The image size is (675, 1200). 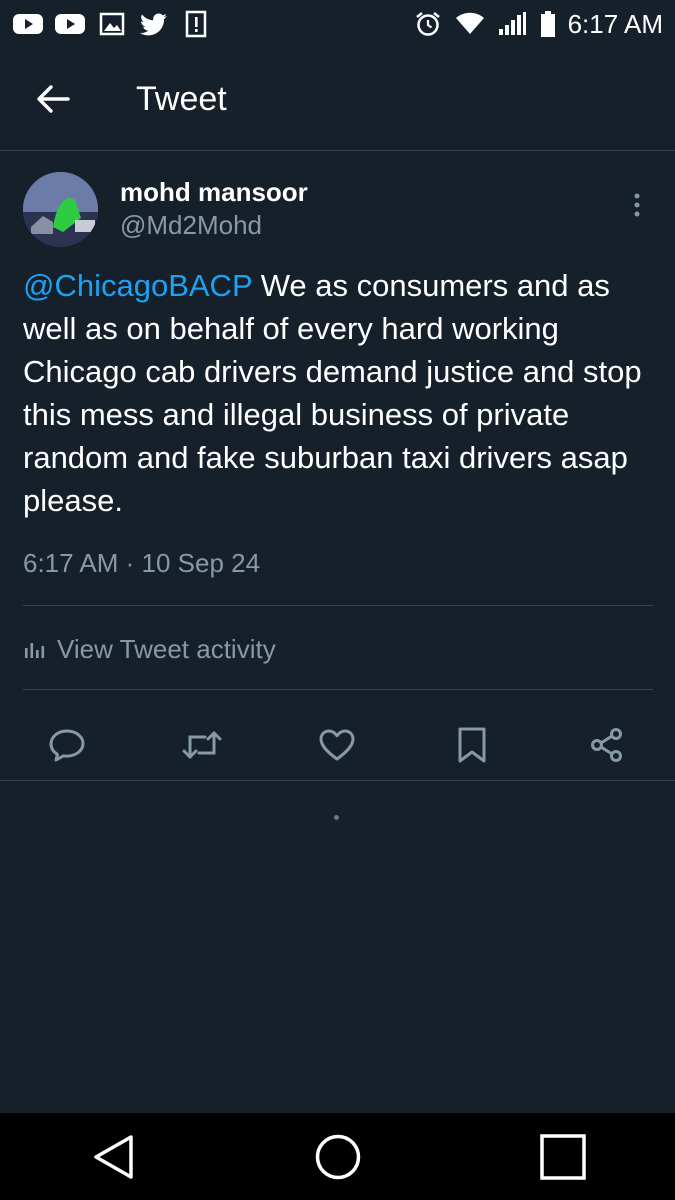 What do you see at coordinates (470, 24) in the screenshot?
I see `wifi-icon` at bounding box center [470, 24].